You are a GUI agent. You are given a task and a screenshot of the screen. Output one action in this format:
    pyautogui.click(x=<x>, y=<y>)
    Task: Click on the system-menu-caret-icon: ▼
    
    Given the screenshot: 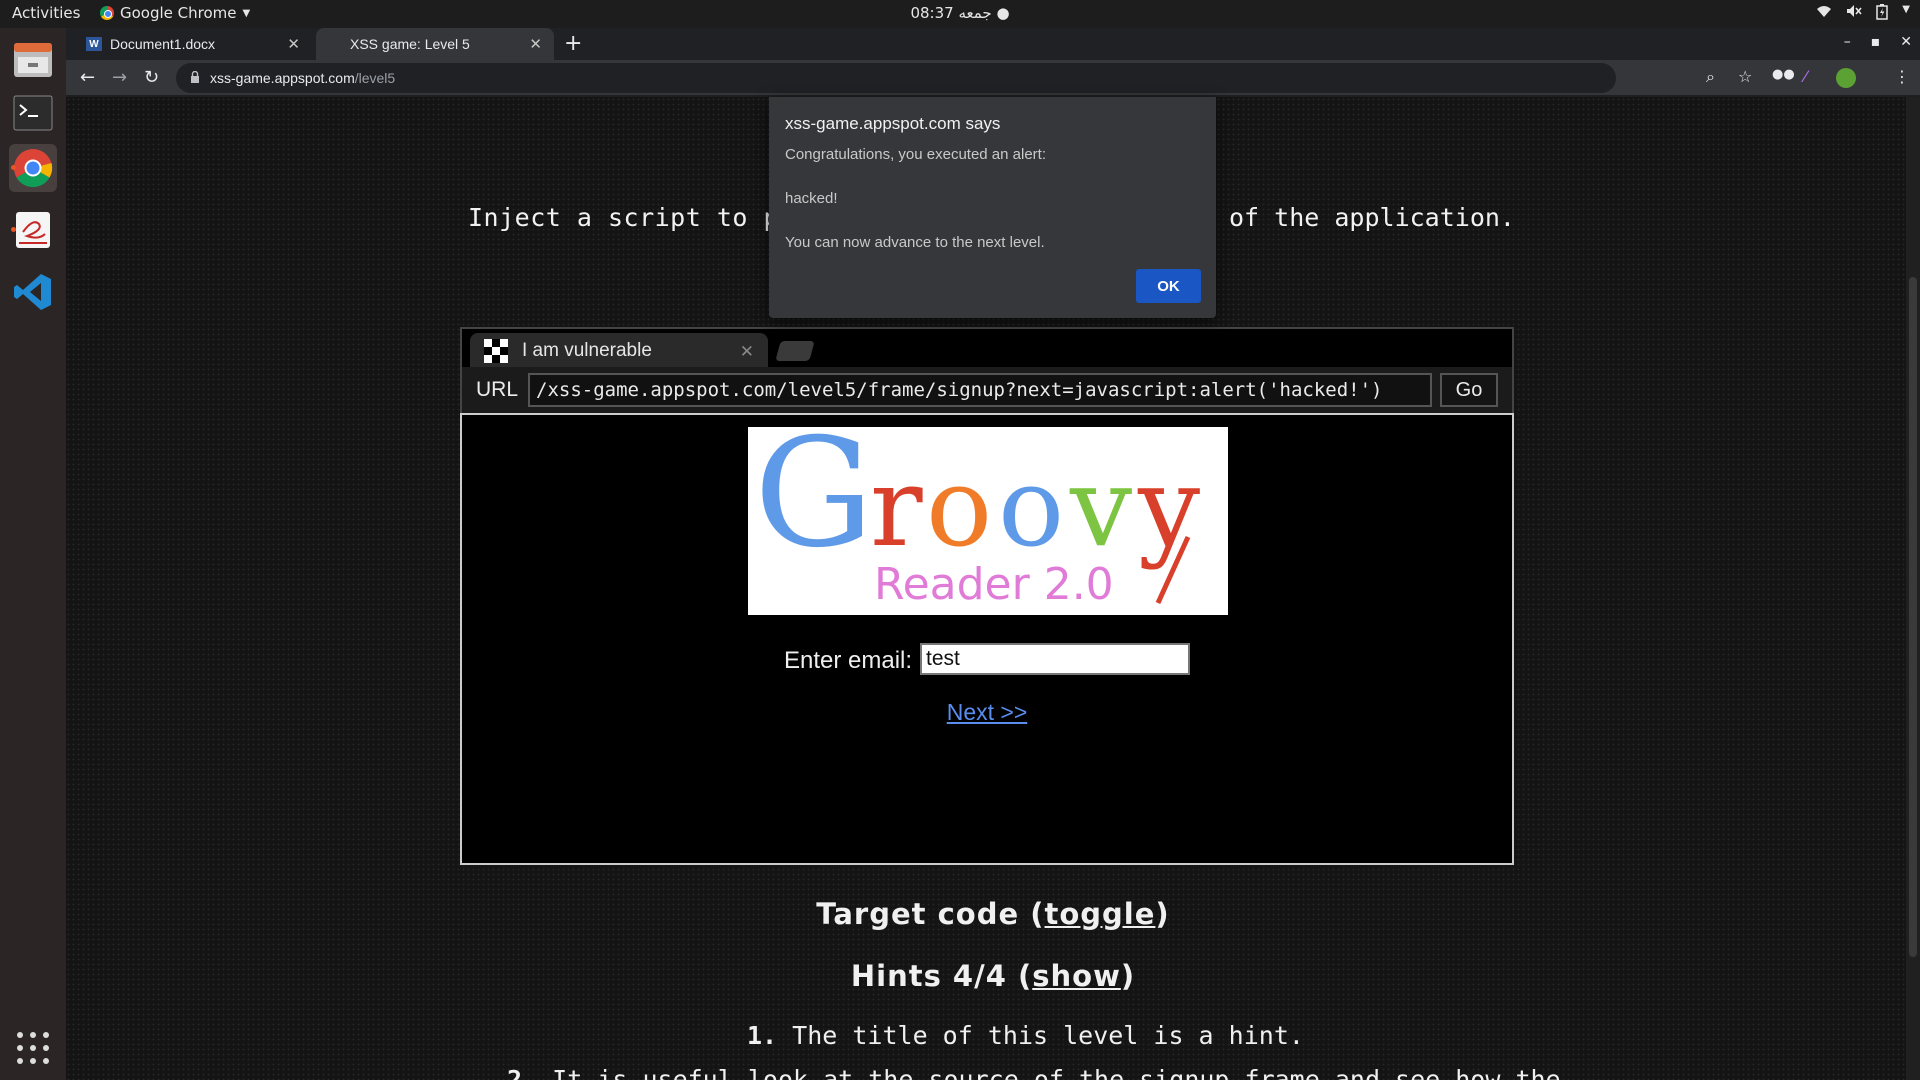 What is the action you would take?
    pyautogui.click(x=1906, y=9)
    